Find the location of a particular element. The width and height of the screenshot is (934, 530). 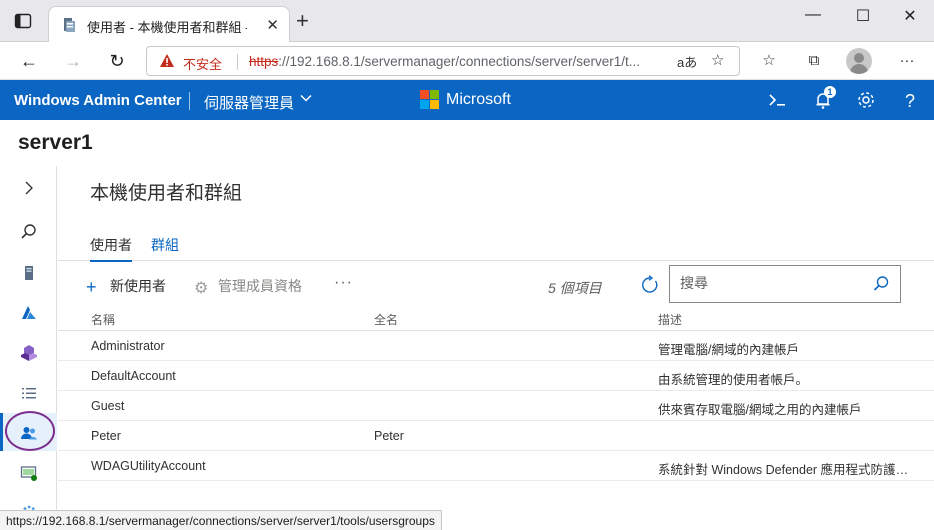

cell-name: Peter is located at coordinates (106, 436).